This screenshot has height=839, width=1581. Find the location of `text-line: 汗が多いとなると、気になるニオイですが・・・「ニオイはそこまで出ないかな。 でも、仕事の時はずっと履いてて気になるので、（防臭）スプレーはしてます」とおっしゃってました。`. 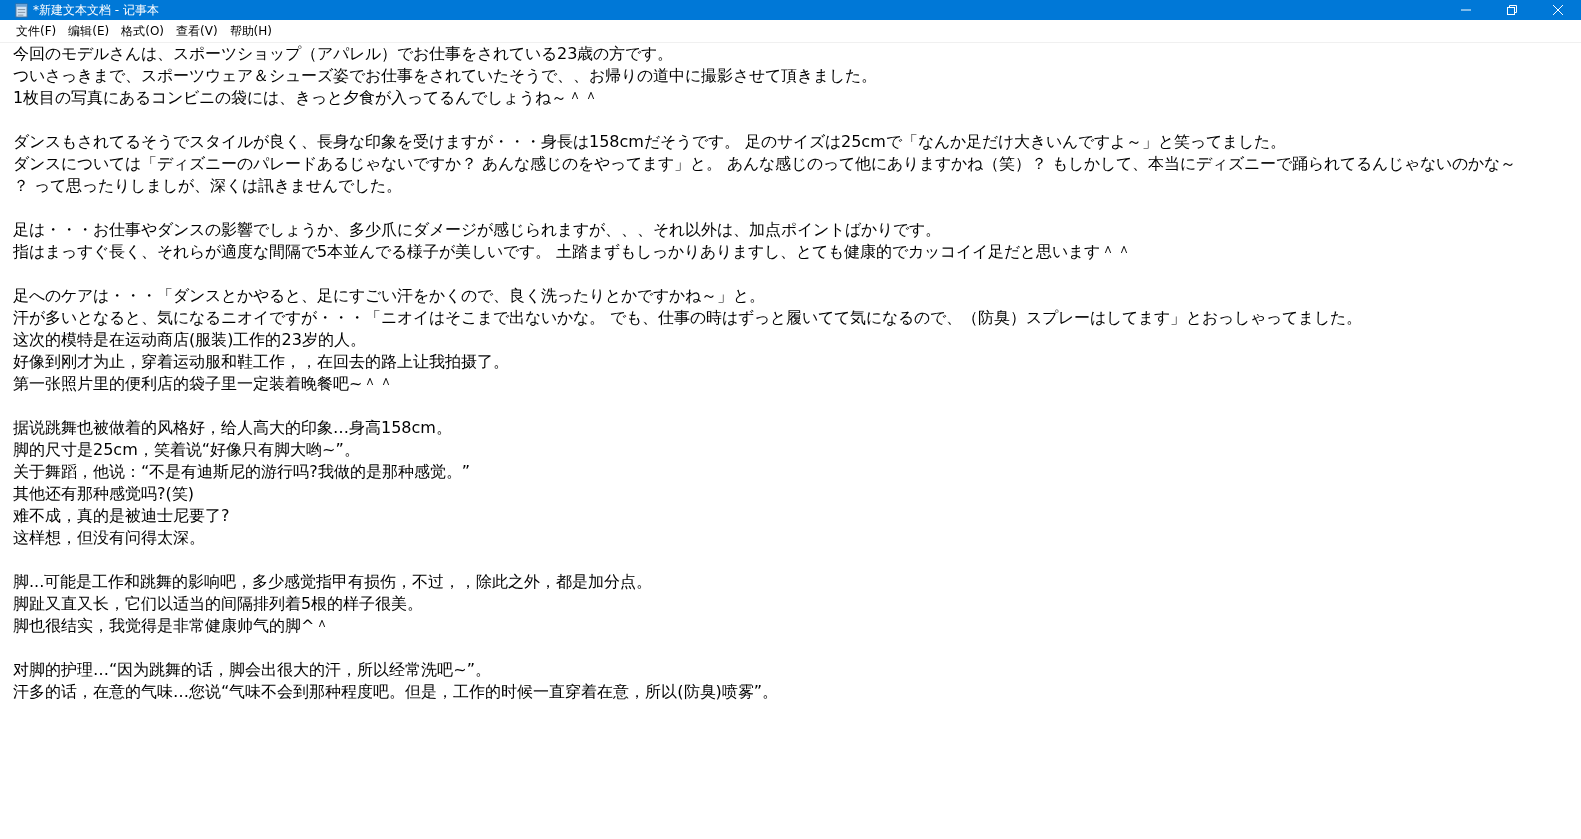

text-line: 汗が多いとなると、気になるニオイですが・・・「ニオイはそこまで出ないかな。 でも、仕事の時はずっと履いてて気になるので、（防臭）スプレーはしてます」とおっしゃってました。 is located at coordinates (688, 318).